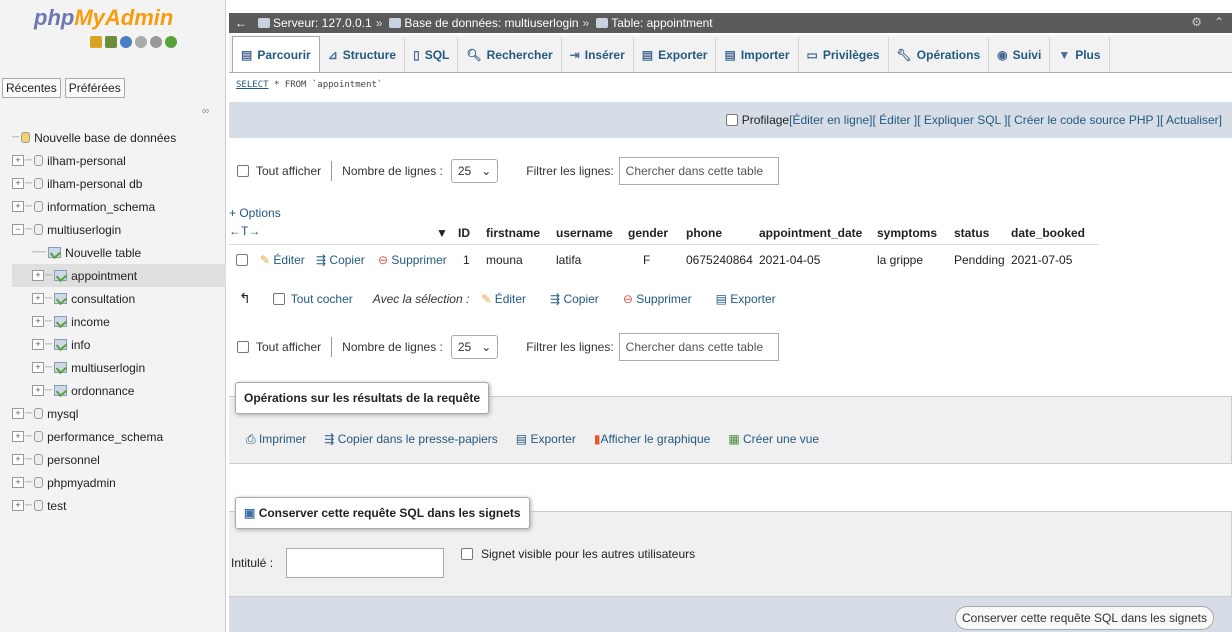  Describe the element at coordinates (255, 213) in the screenshot. I see `options-link: + Options` at that location.